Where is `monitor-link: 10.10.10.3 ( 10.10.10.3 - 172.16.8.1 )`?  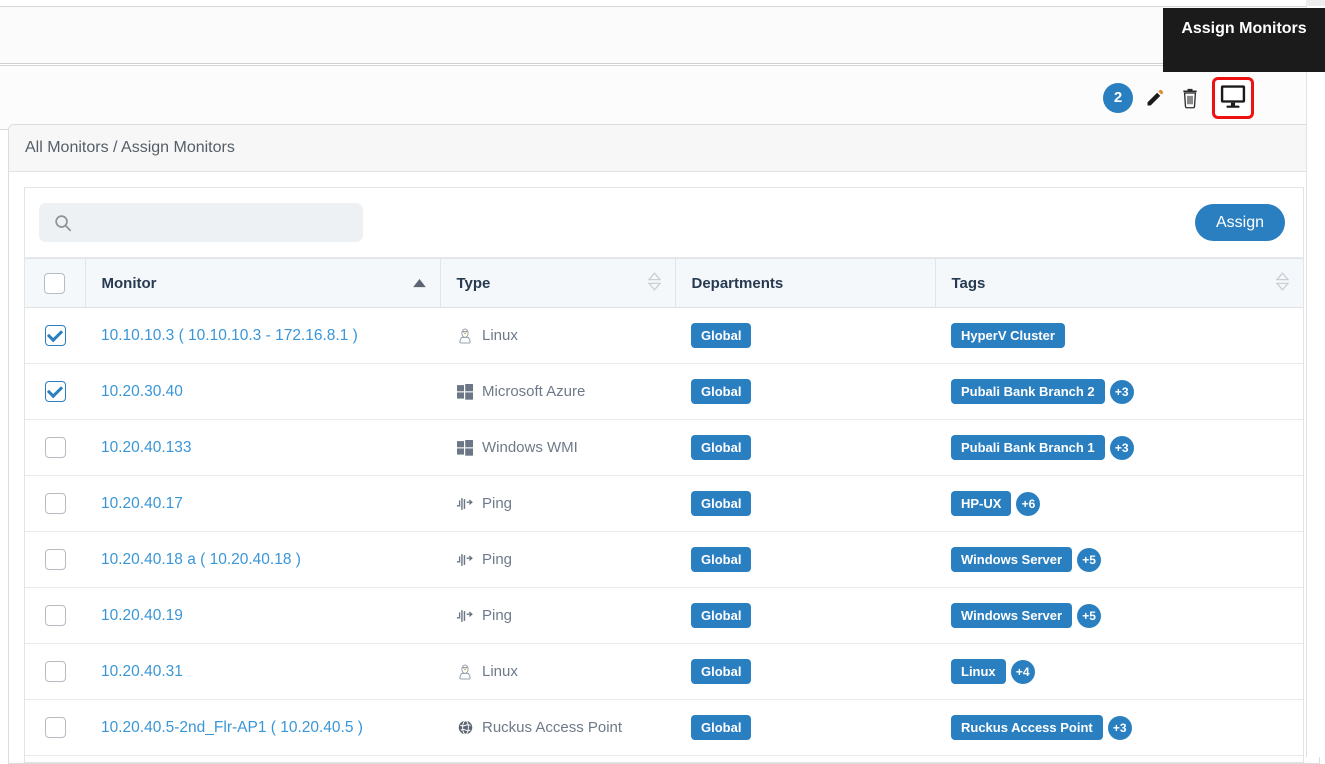
monitor-link: 10.10.10.3 ( 10.10.10.3 - 172.16.8.1 ) is located at coordinates (229, 335).